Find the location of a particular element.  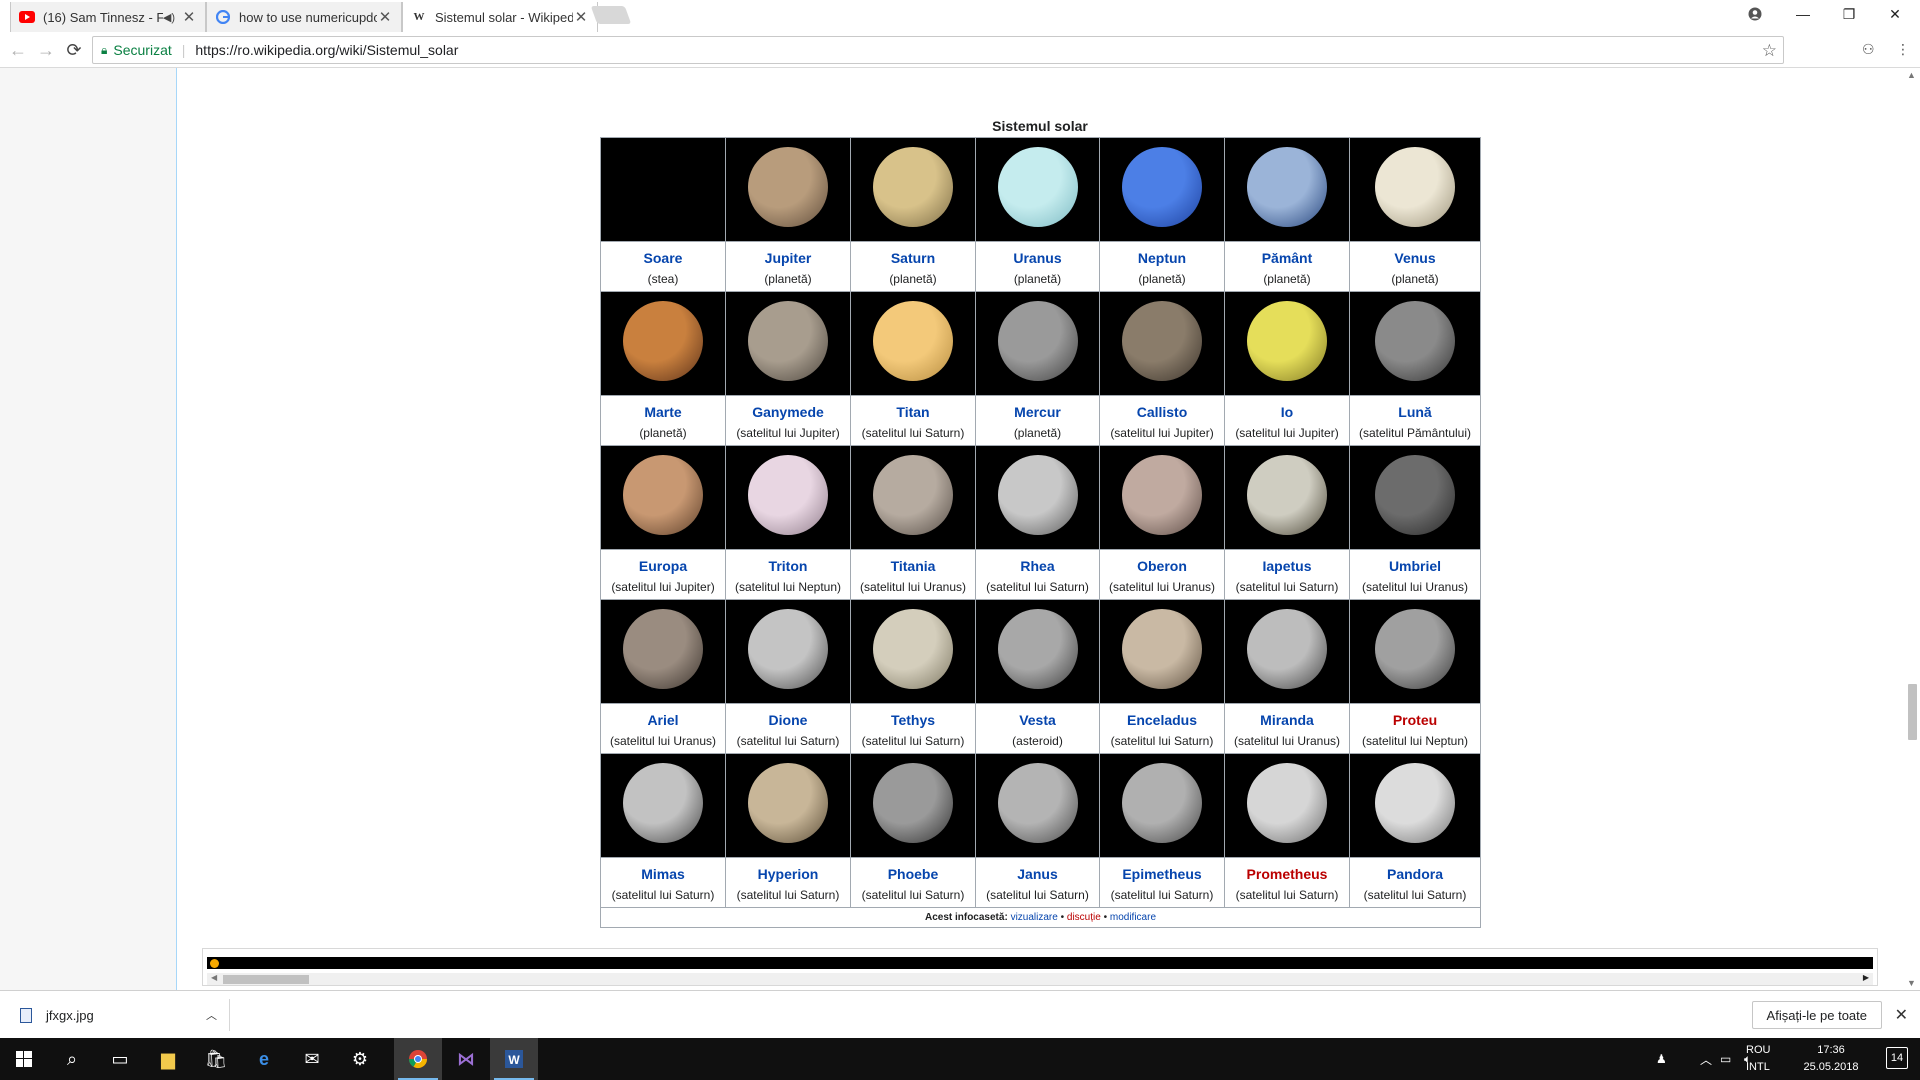

body-name-link: Epimetheus is located at coordinates (1162, 874).